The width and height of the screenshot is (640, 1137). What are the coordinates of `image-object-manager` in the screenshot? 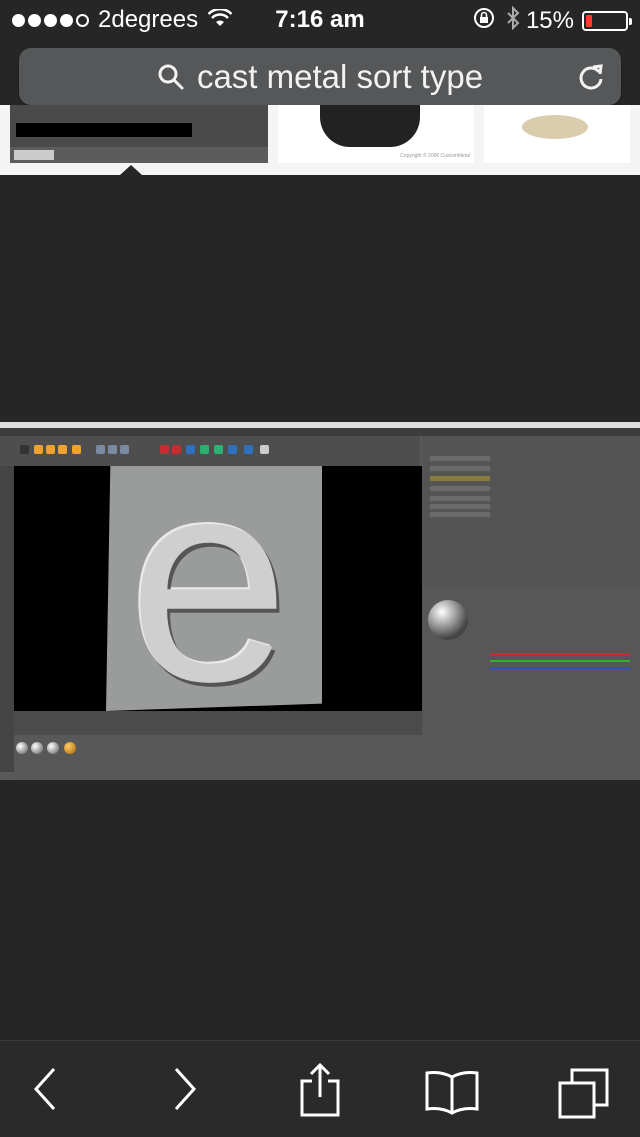 It's located at (531, 511).